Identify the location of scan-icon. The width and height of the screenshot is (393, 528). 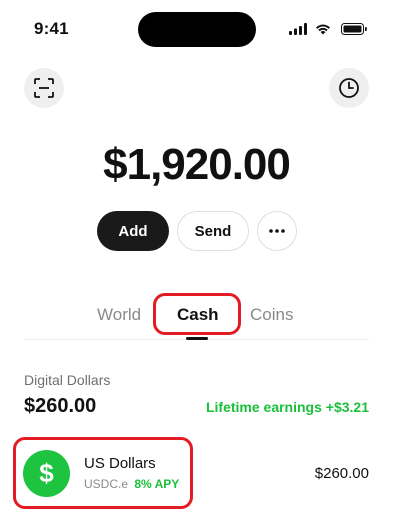
(44, 88).